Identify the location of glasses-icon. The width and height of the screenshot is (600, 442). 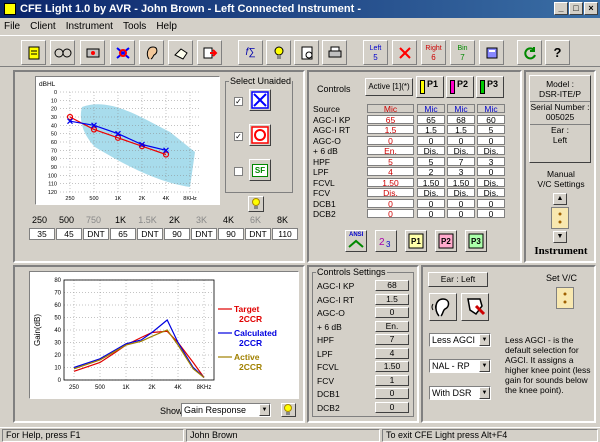
(62, 52).